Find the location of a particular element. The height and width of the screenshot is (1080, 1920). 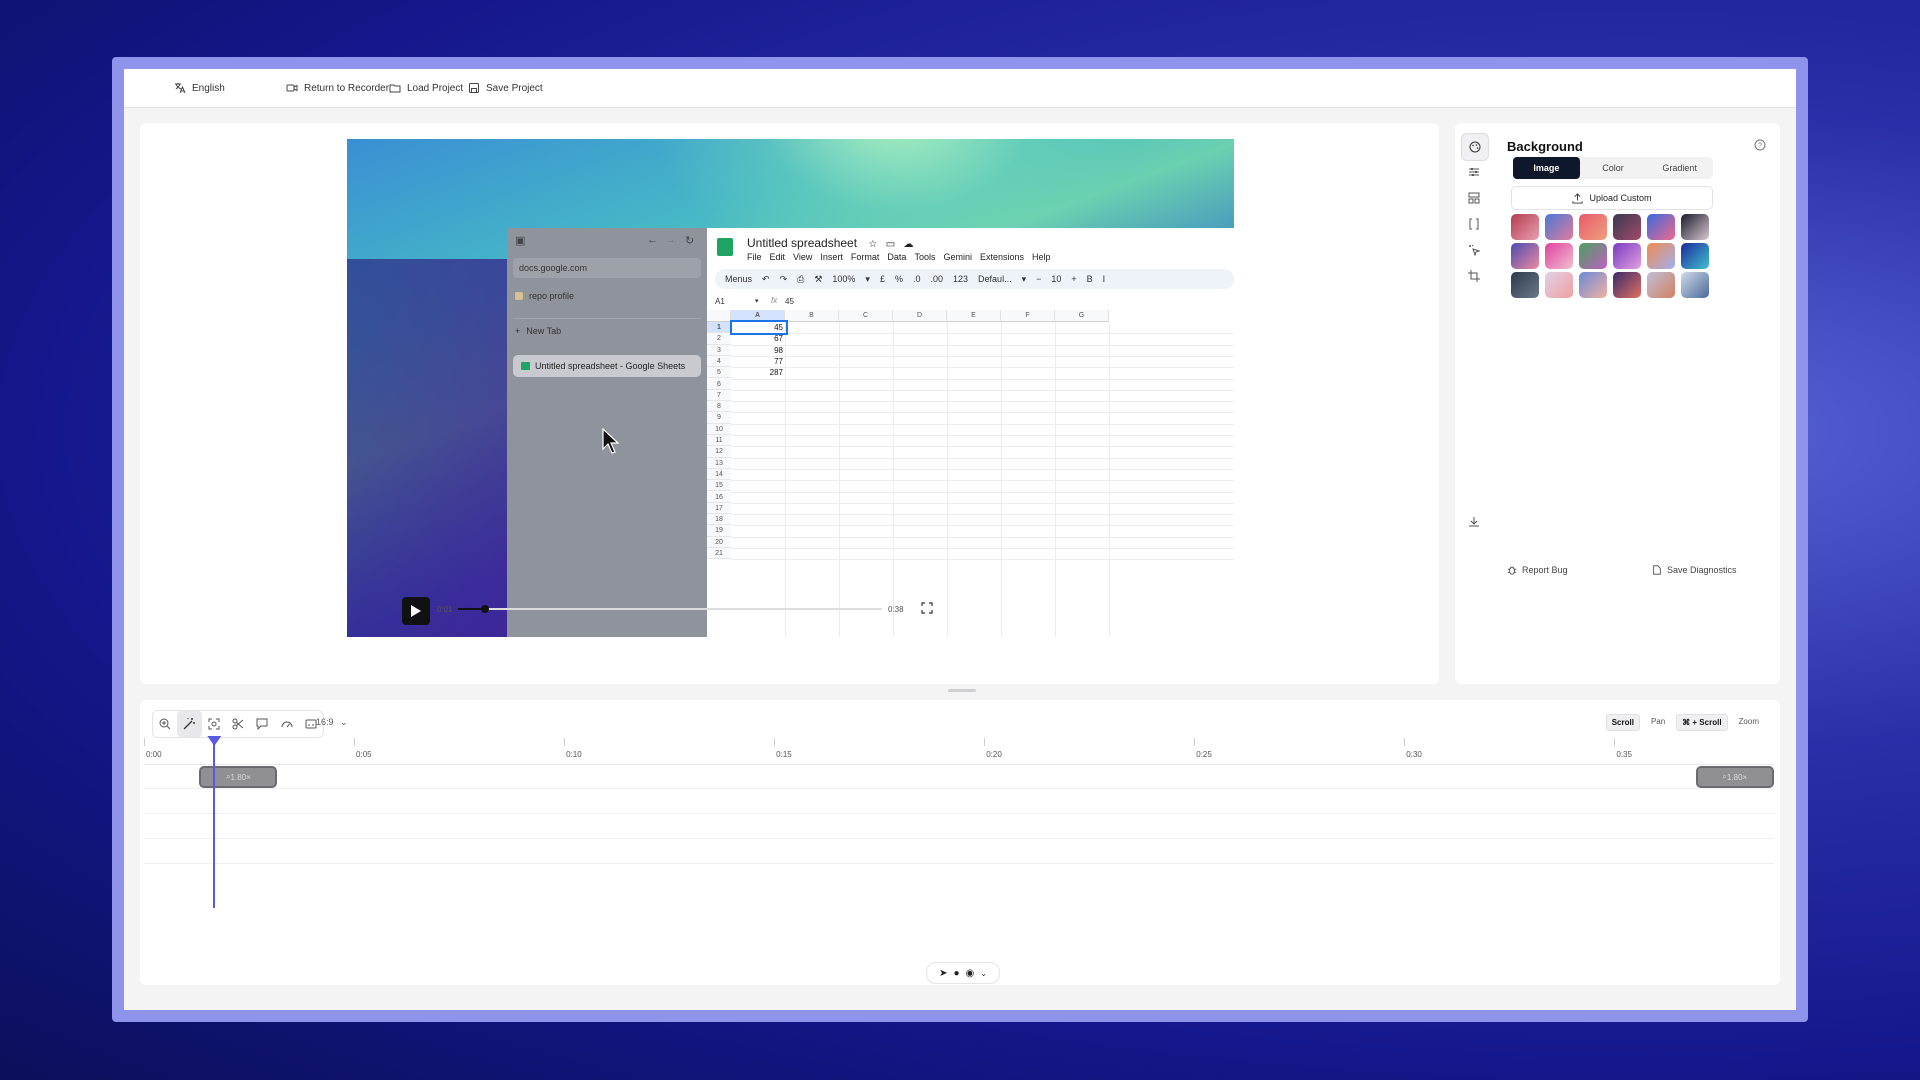

sheet-menu-item: Extensions is located at coordinates (1001, 257).